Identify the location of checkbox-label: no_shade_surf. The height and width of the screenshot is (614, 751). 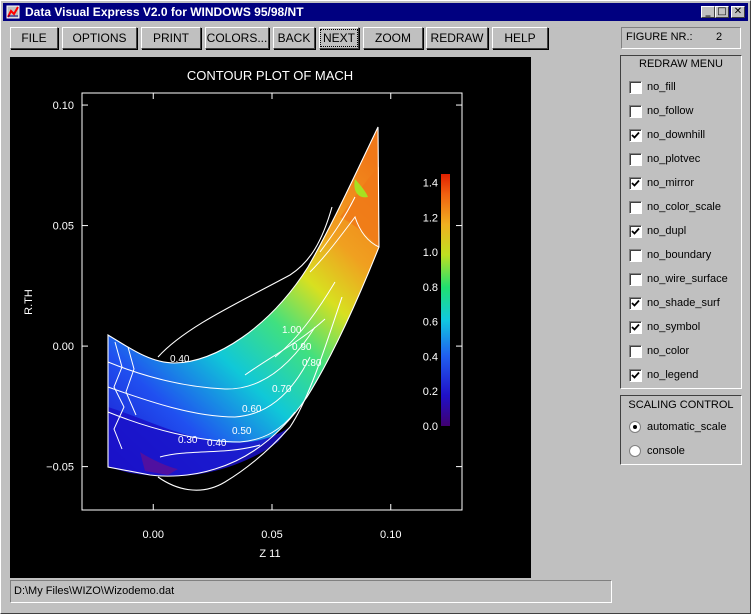
(683, 303).